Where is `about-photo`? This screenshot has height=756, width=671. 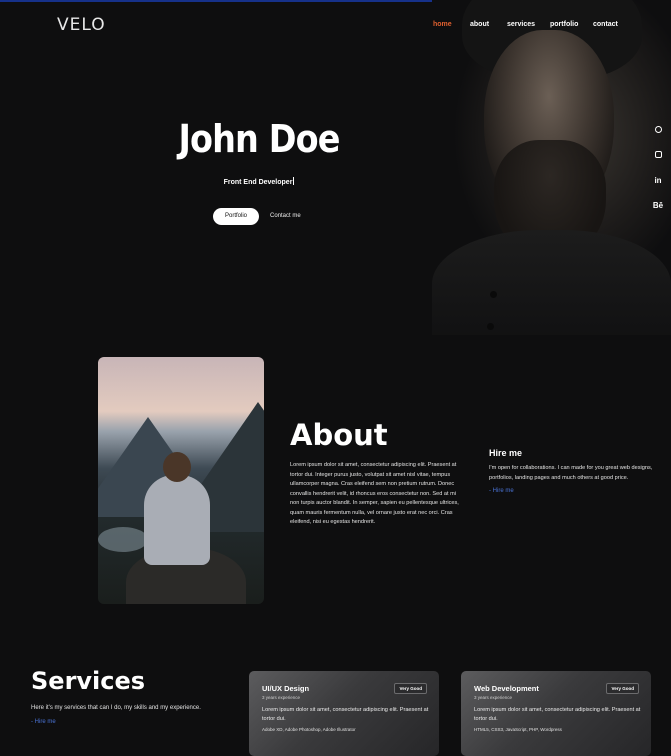
about-photo is located at coordinates (181, 480).